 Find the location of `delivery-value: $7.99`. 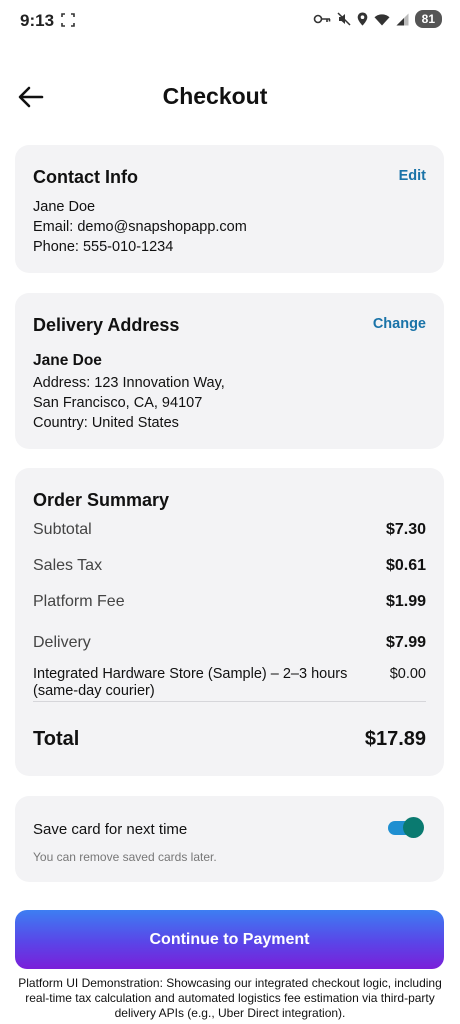

delivery-value: $7.99 is located at coordinates (405, 642).